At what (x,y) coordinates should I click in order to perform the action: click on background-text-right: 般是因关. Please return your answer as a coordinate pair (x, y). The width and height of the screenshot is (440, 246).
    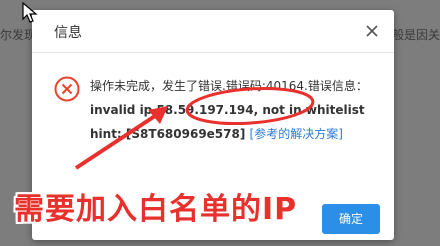
    Looking at the image, I should click on (415, 35).